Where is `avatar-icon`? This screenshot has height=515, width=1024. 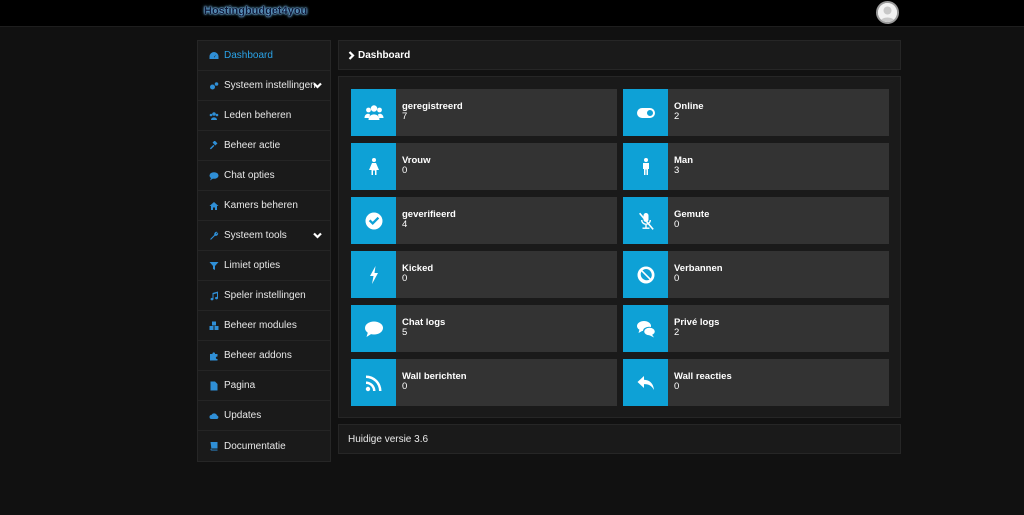 avatar-icon is located at coordinates (887, 12).